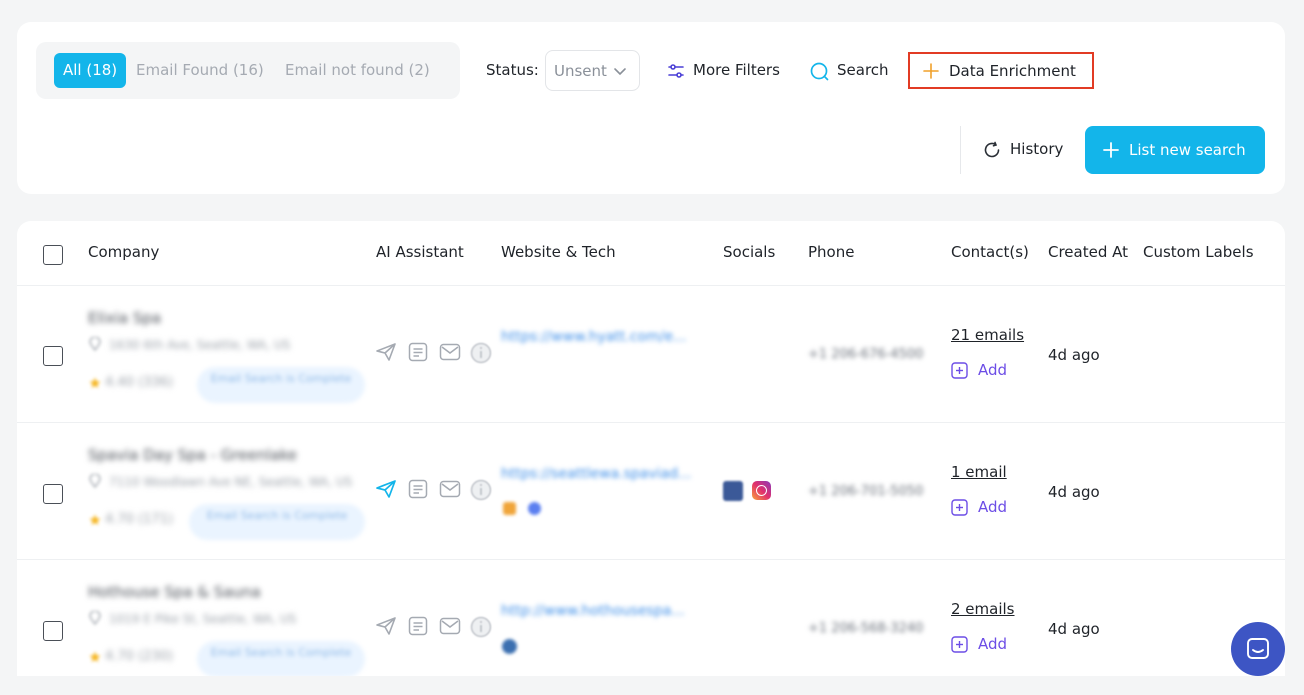 The height and width of the screenshot is (695, 1304). I want to click on status-select: Unsent, so click(592, 70).